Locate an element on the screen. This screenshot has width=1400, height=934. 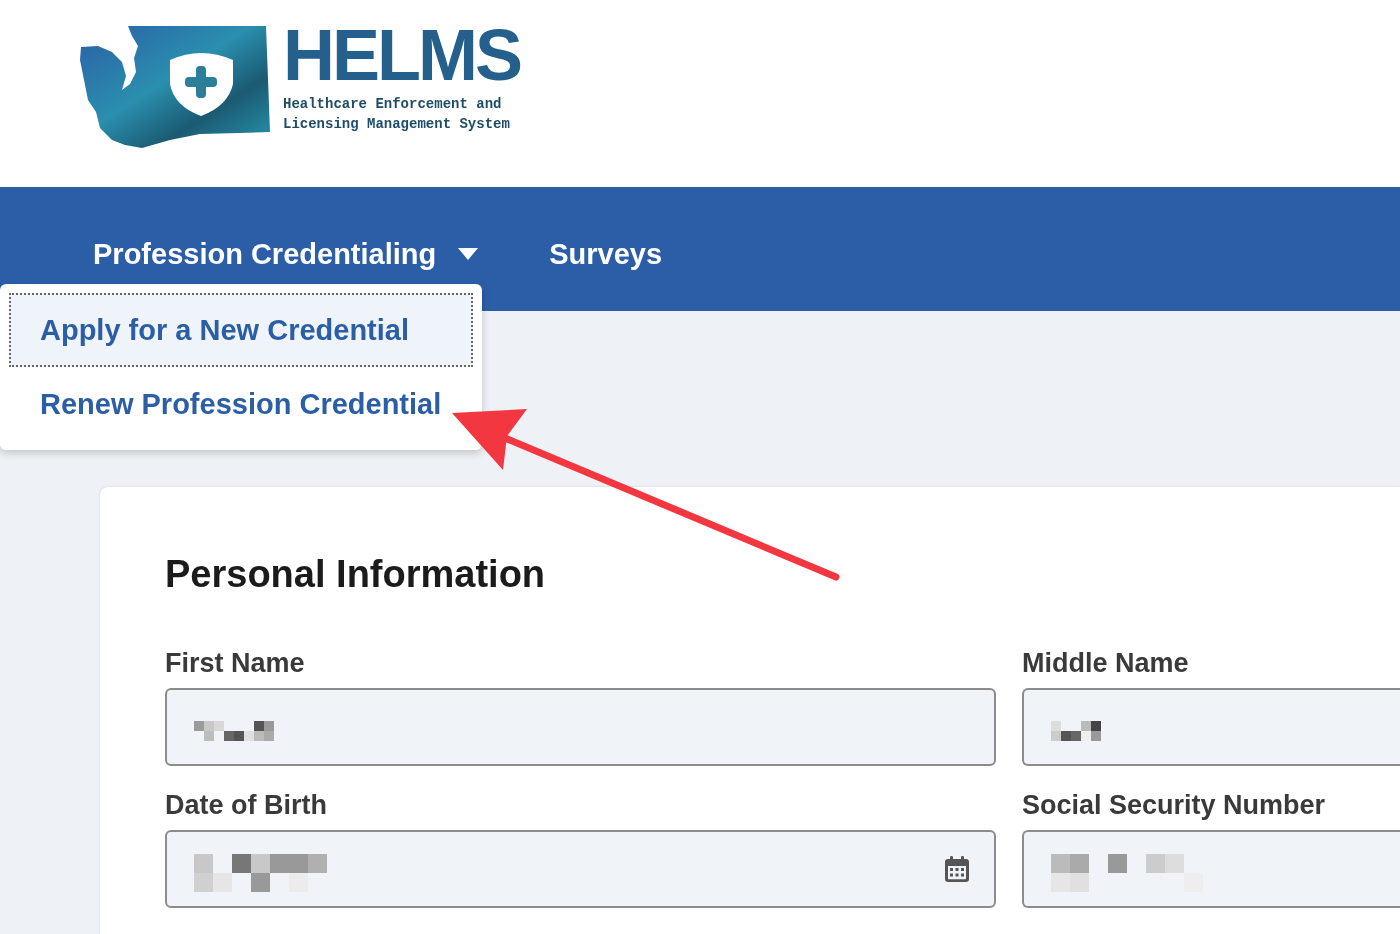
logo-subtitle: Healthcare Enforcement and Licensing Management System is located at coordinates (397, 114).